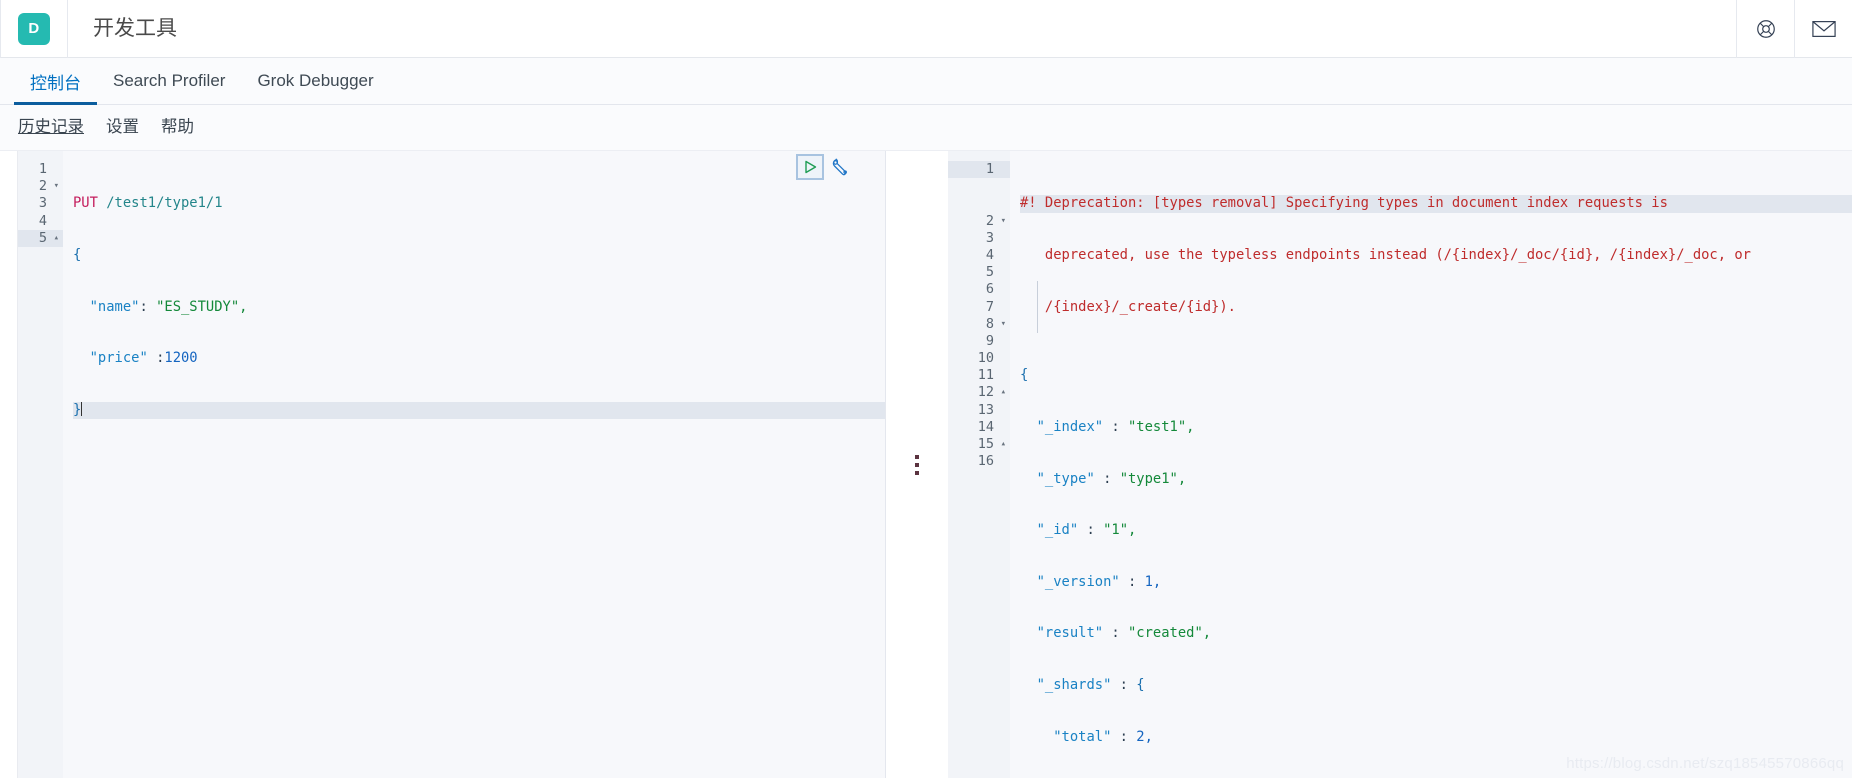  Describe the element at coordinates (82, 408) in the screenshot. I see `text-caret` at that location.